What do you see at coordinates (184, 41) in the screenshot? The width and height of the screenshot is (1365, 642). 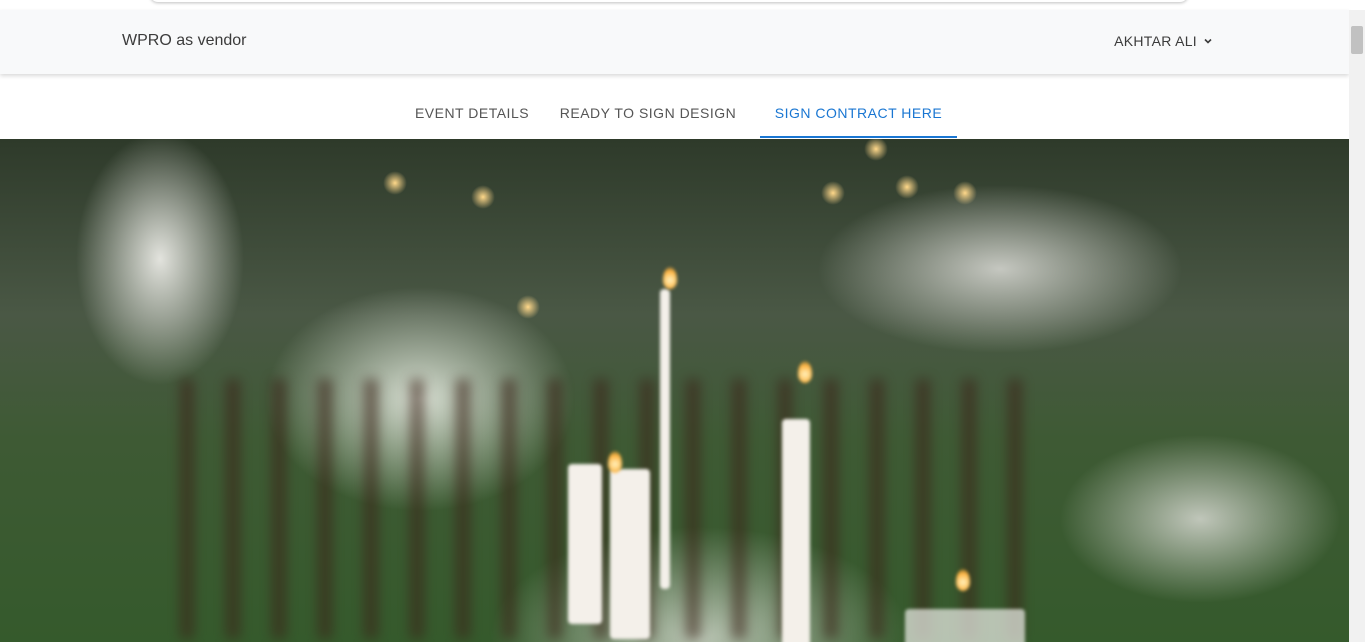 I see `brand-title: WPRO as vendor` at bounding box center [184, 41].